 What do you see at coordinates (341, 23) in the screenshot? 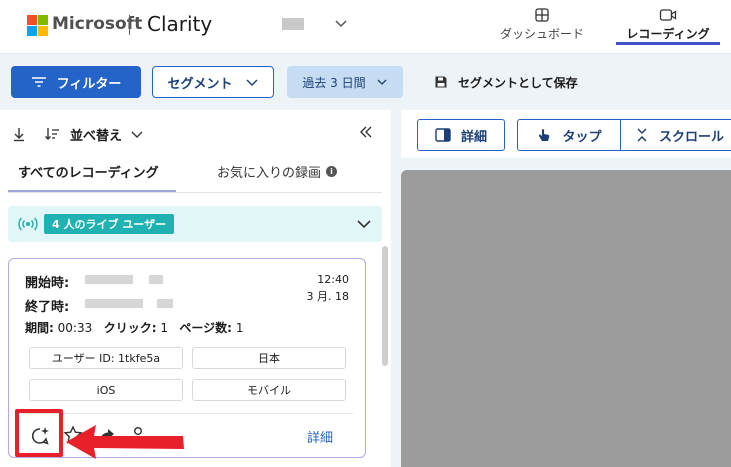
I see `project-chevron-down-icon` at bounding box center [341, 23].